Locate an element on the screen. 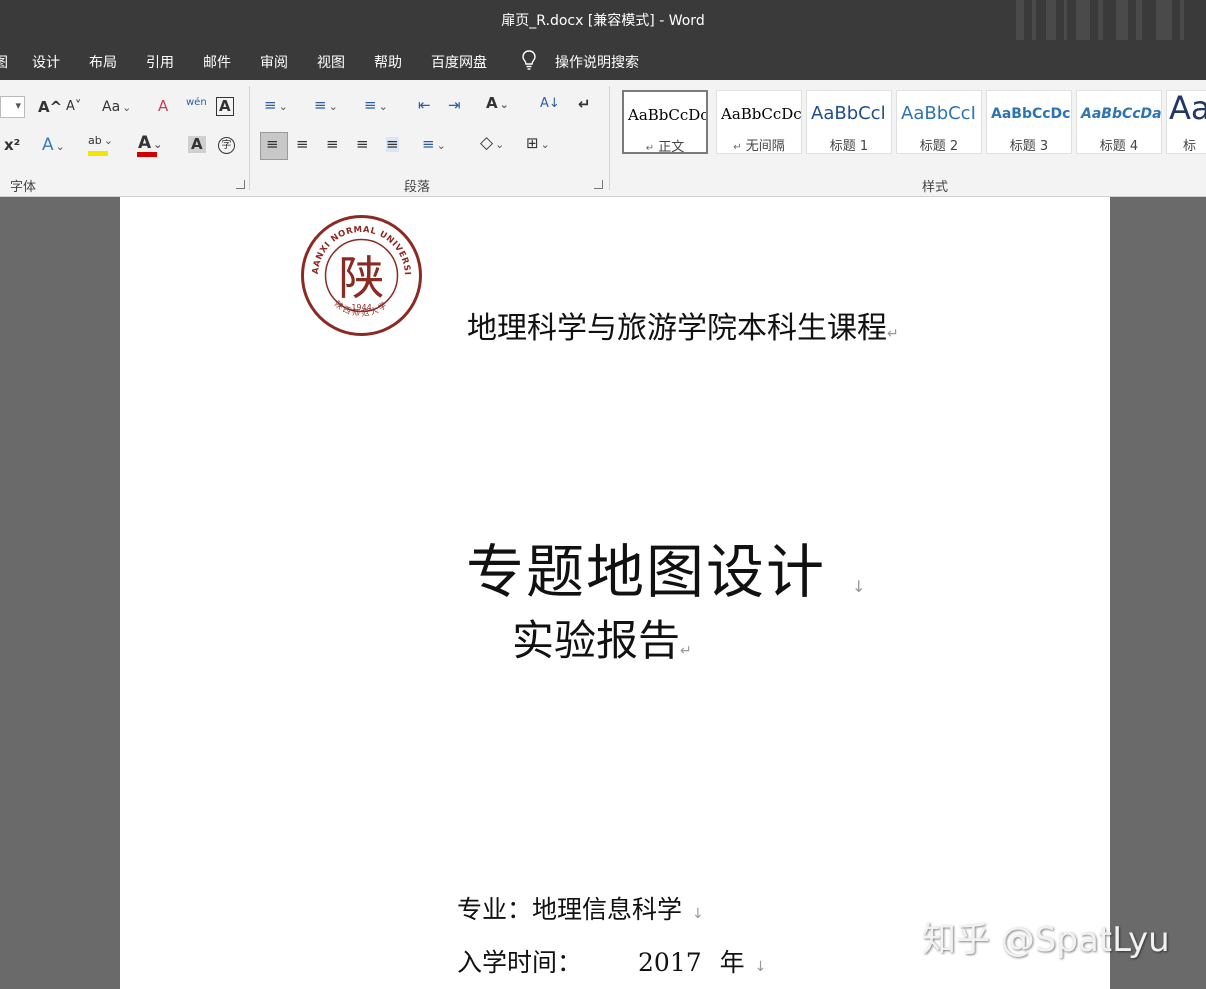  align-right-icon: ≡ is located at coordinates (332, 144).